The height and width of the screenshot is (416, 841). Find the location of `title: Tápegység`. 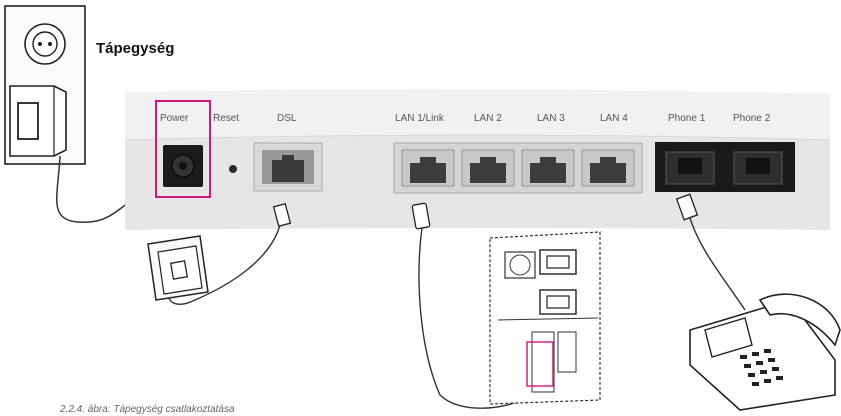

title: Tápegység is located at coordinates (135, 48).